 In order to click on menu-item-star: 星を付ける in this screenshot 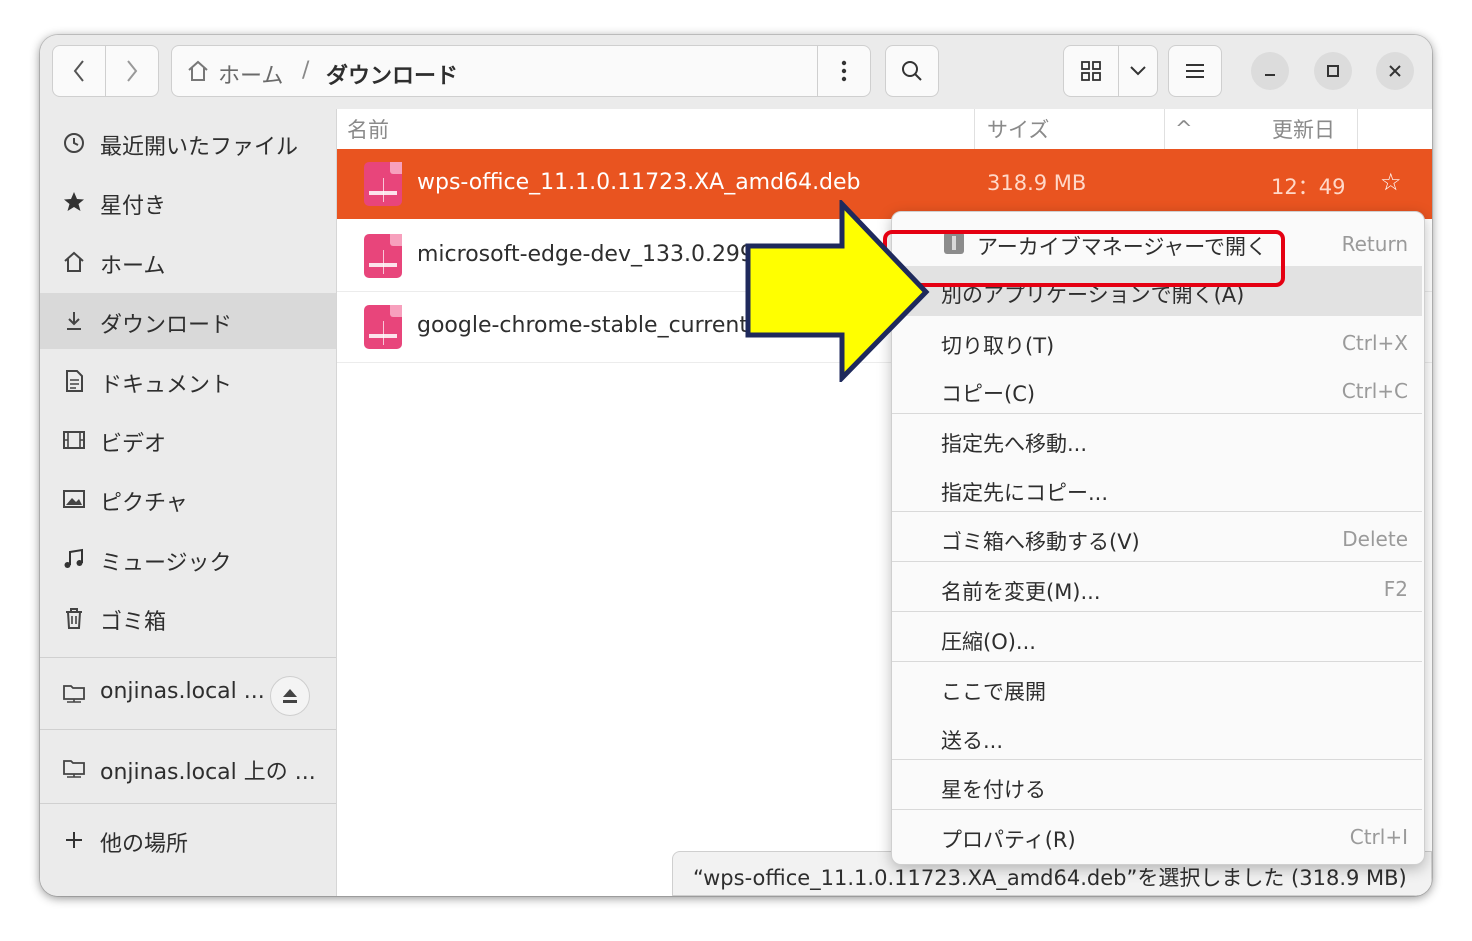, I will do `click(1157, 786)`.